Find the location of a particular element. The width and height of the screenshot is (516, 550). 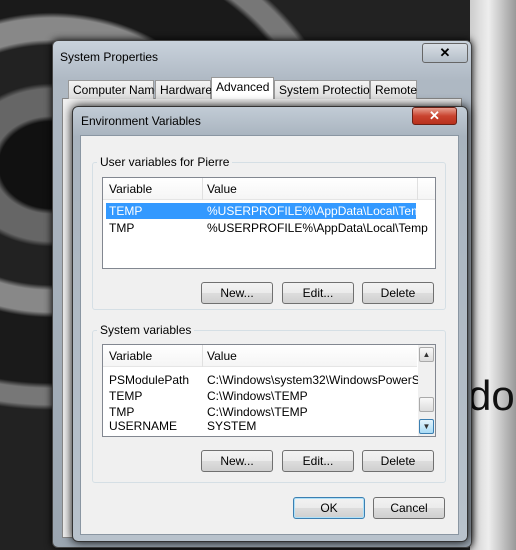

close-button: ✕ is located at coordinates (445, 53).